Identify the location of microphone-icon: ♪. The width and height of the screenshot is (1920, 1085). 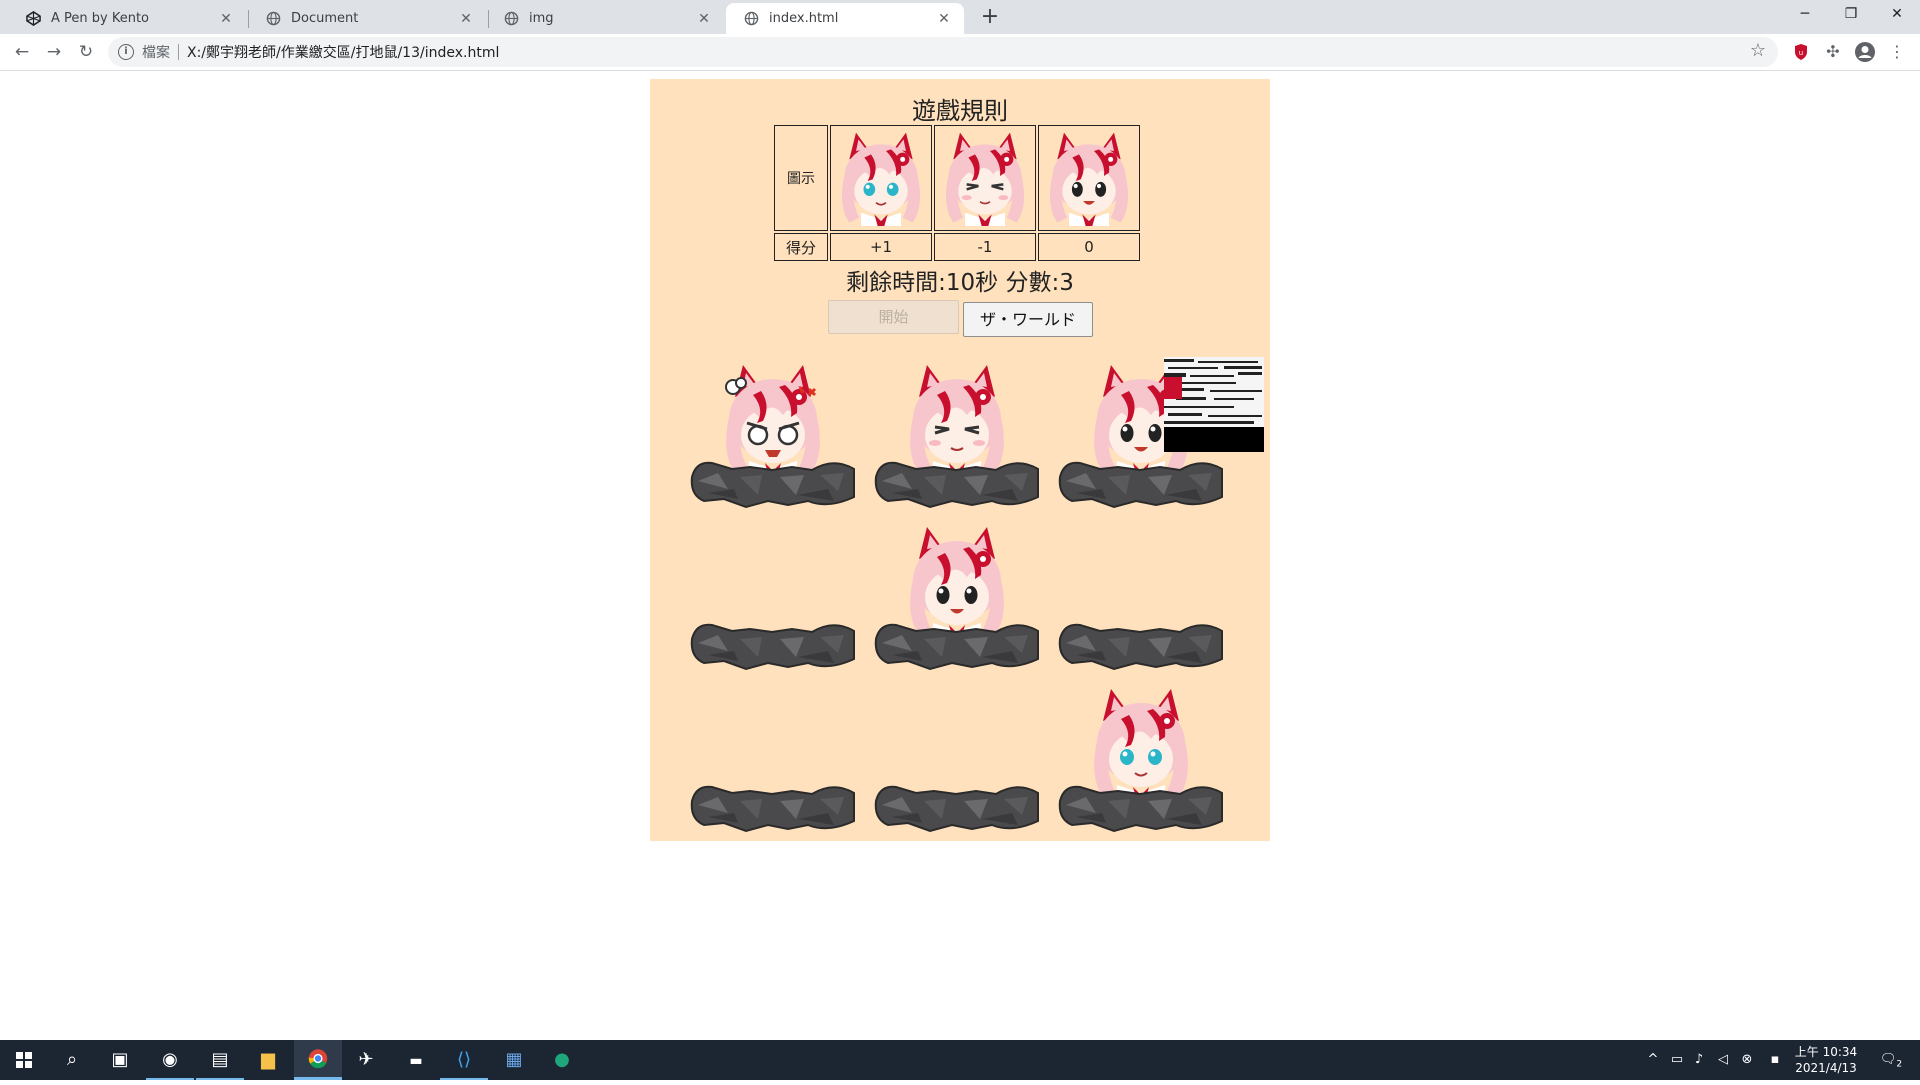
(1699, 1060).